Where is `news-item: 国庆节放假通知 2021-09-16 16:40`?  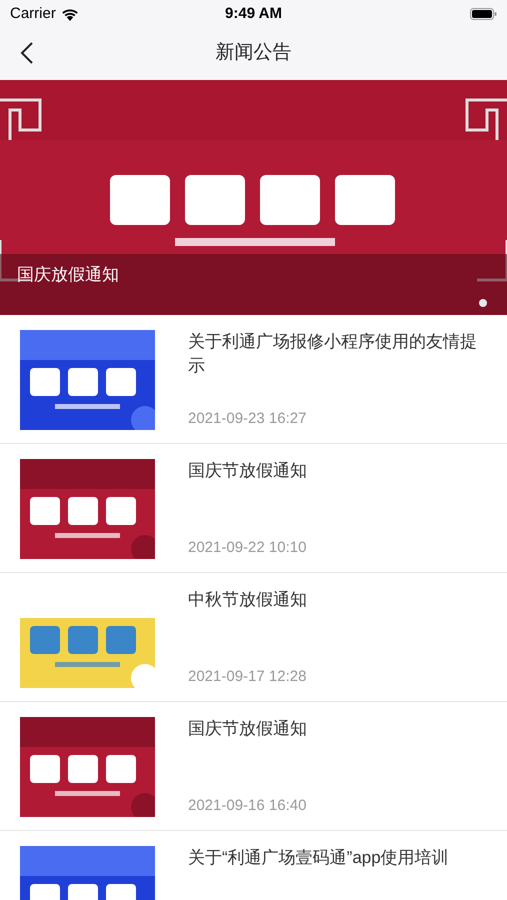
news-item: 国庆节放假通知 2021-09-16 16:40 is located at coordinates (253, 766).